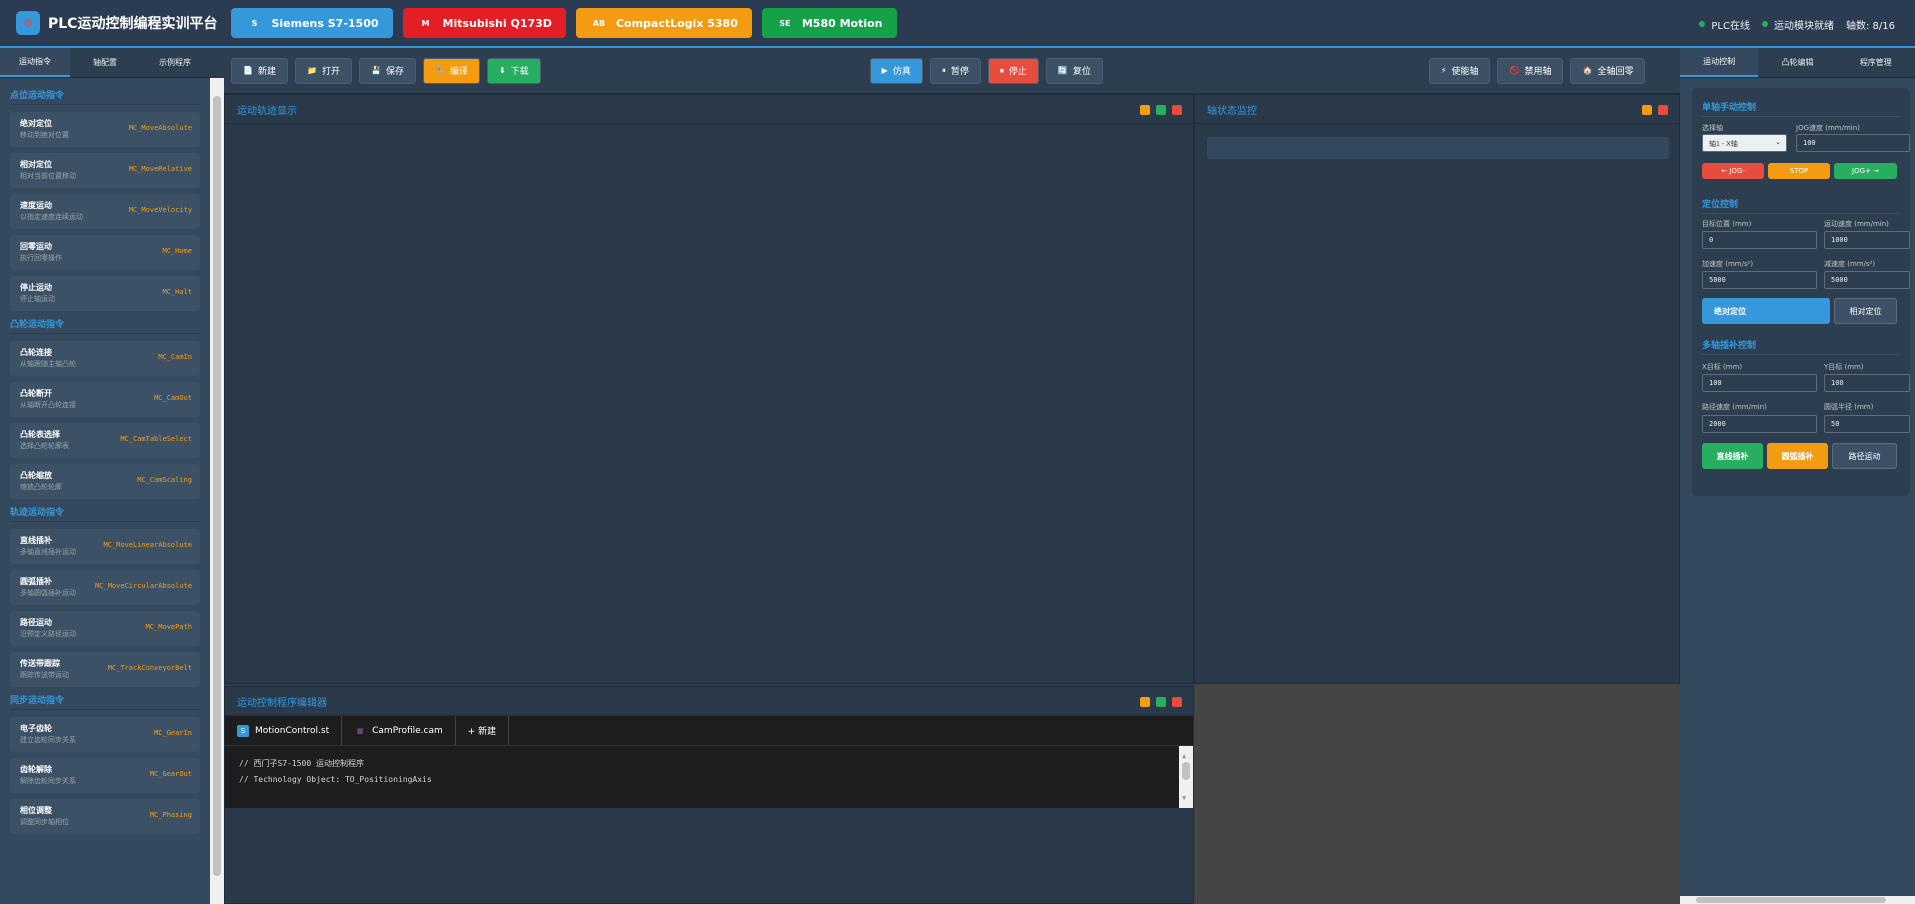  I want to click on instruction-item: 齿轮解除 解除齿轮同步关系 MC_GearOut, so click(105, 775).